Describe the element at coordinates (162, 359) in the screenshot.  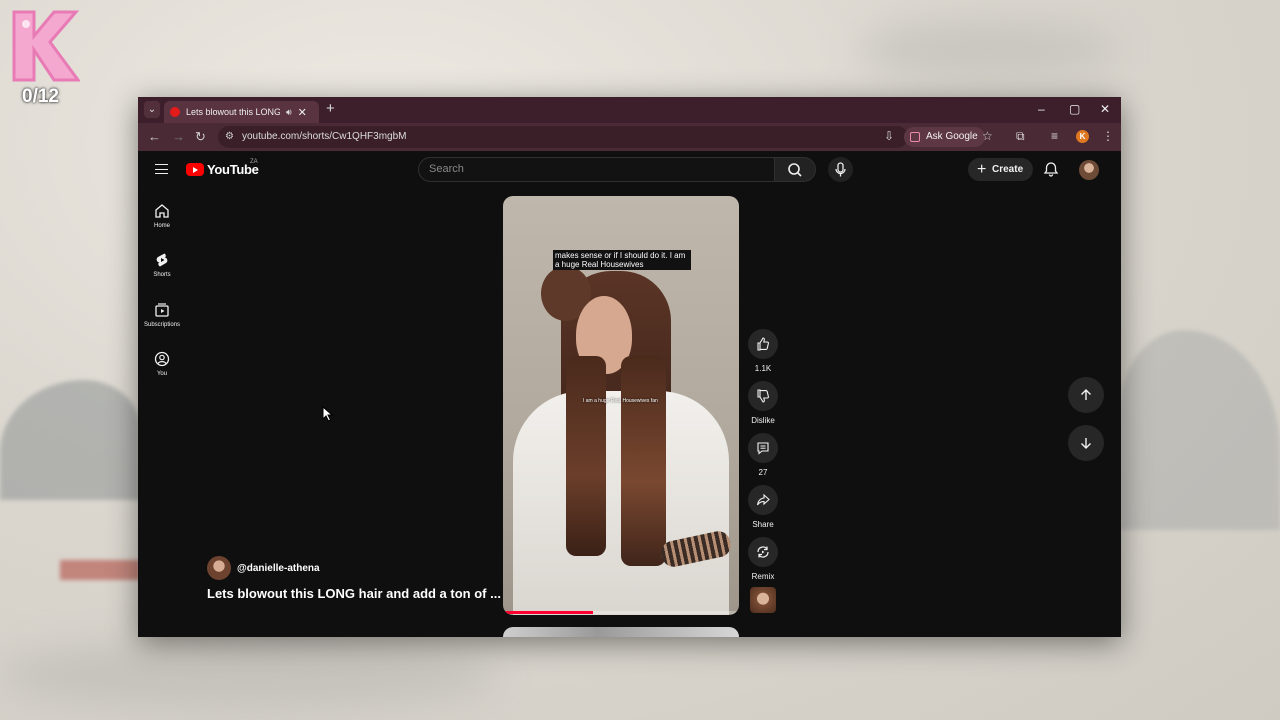
I see `user-circle-icon` at that location.